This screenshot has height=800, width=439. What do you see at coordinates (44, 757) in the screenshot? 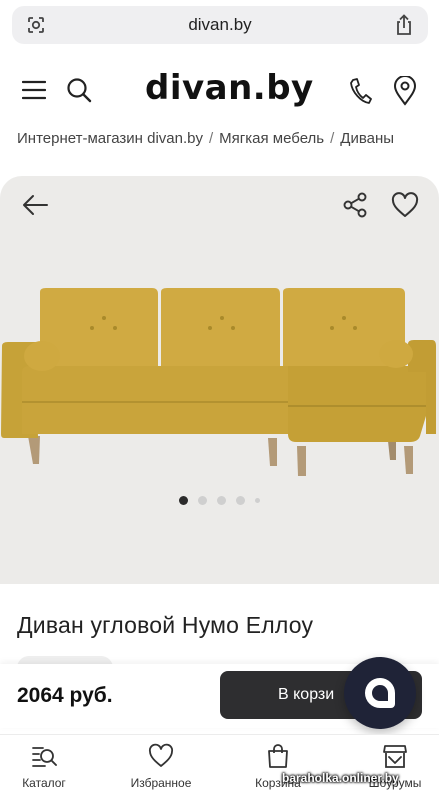
I see `catalog-search-icon` at bounding box center [44, 757].